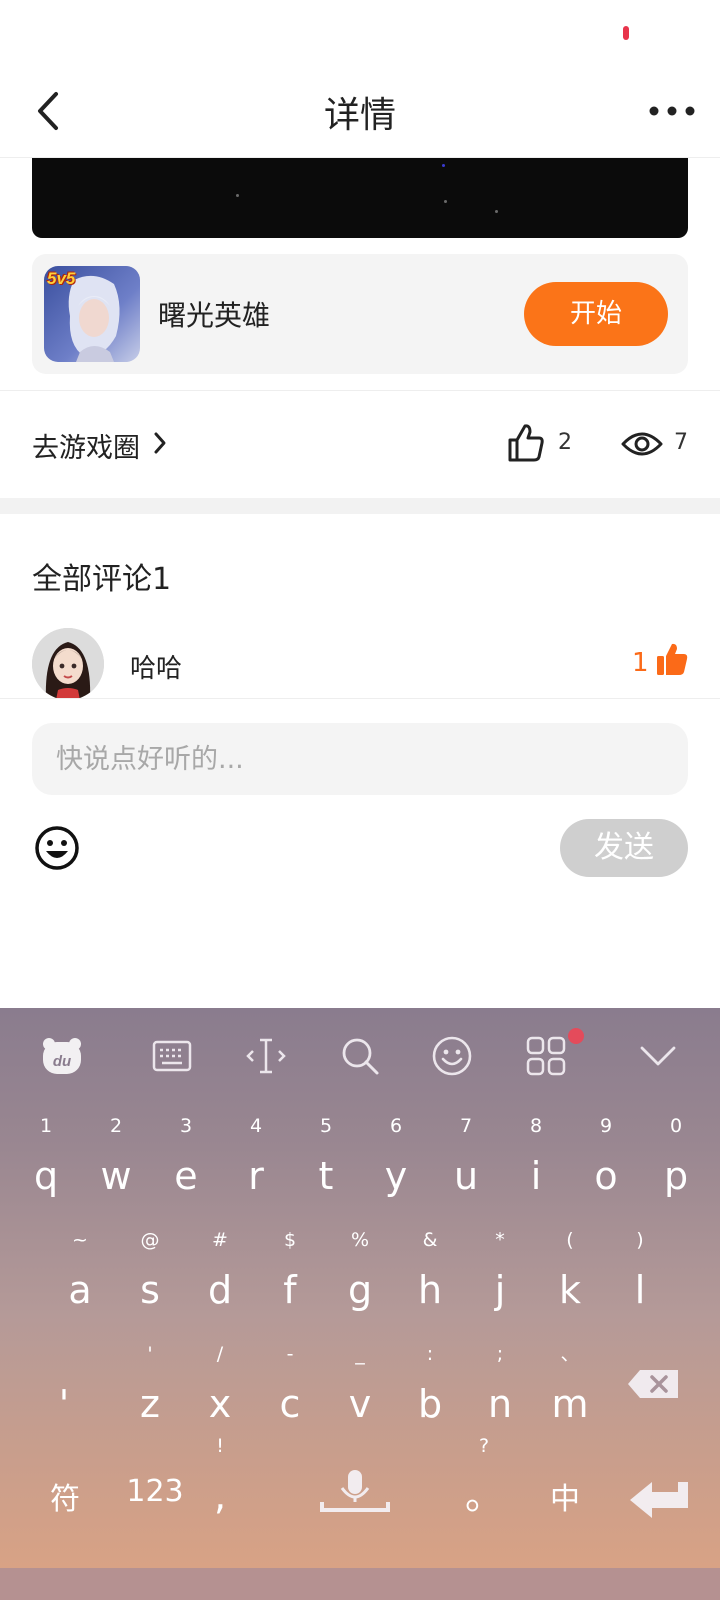 The image size is (720, 1600). What do you see at coordinates (220, 1478) in the screenshot?
I see `comma-key: !,` at bounding box center [220, 1478].